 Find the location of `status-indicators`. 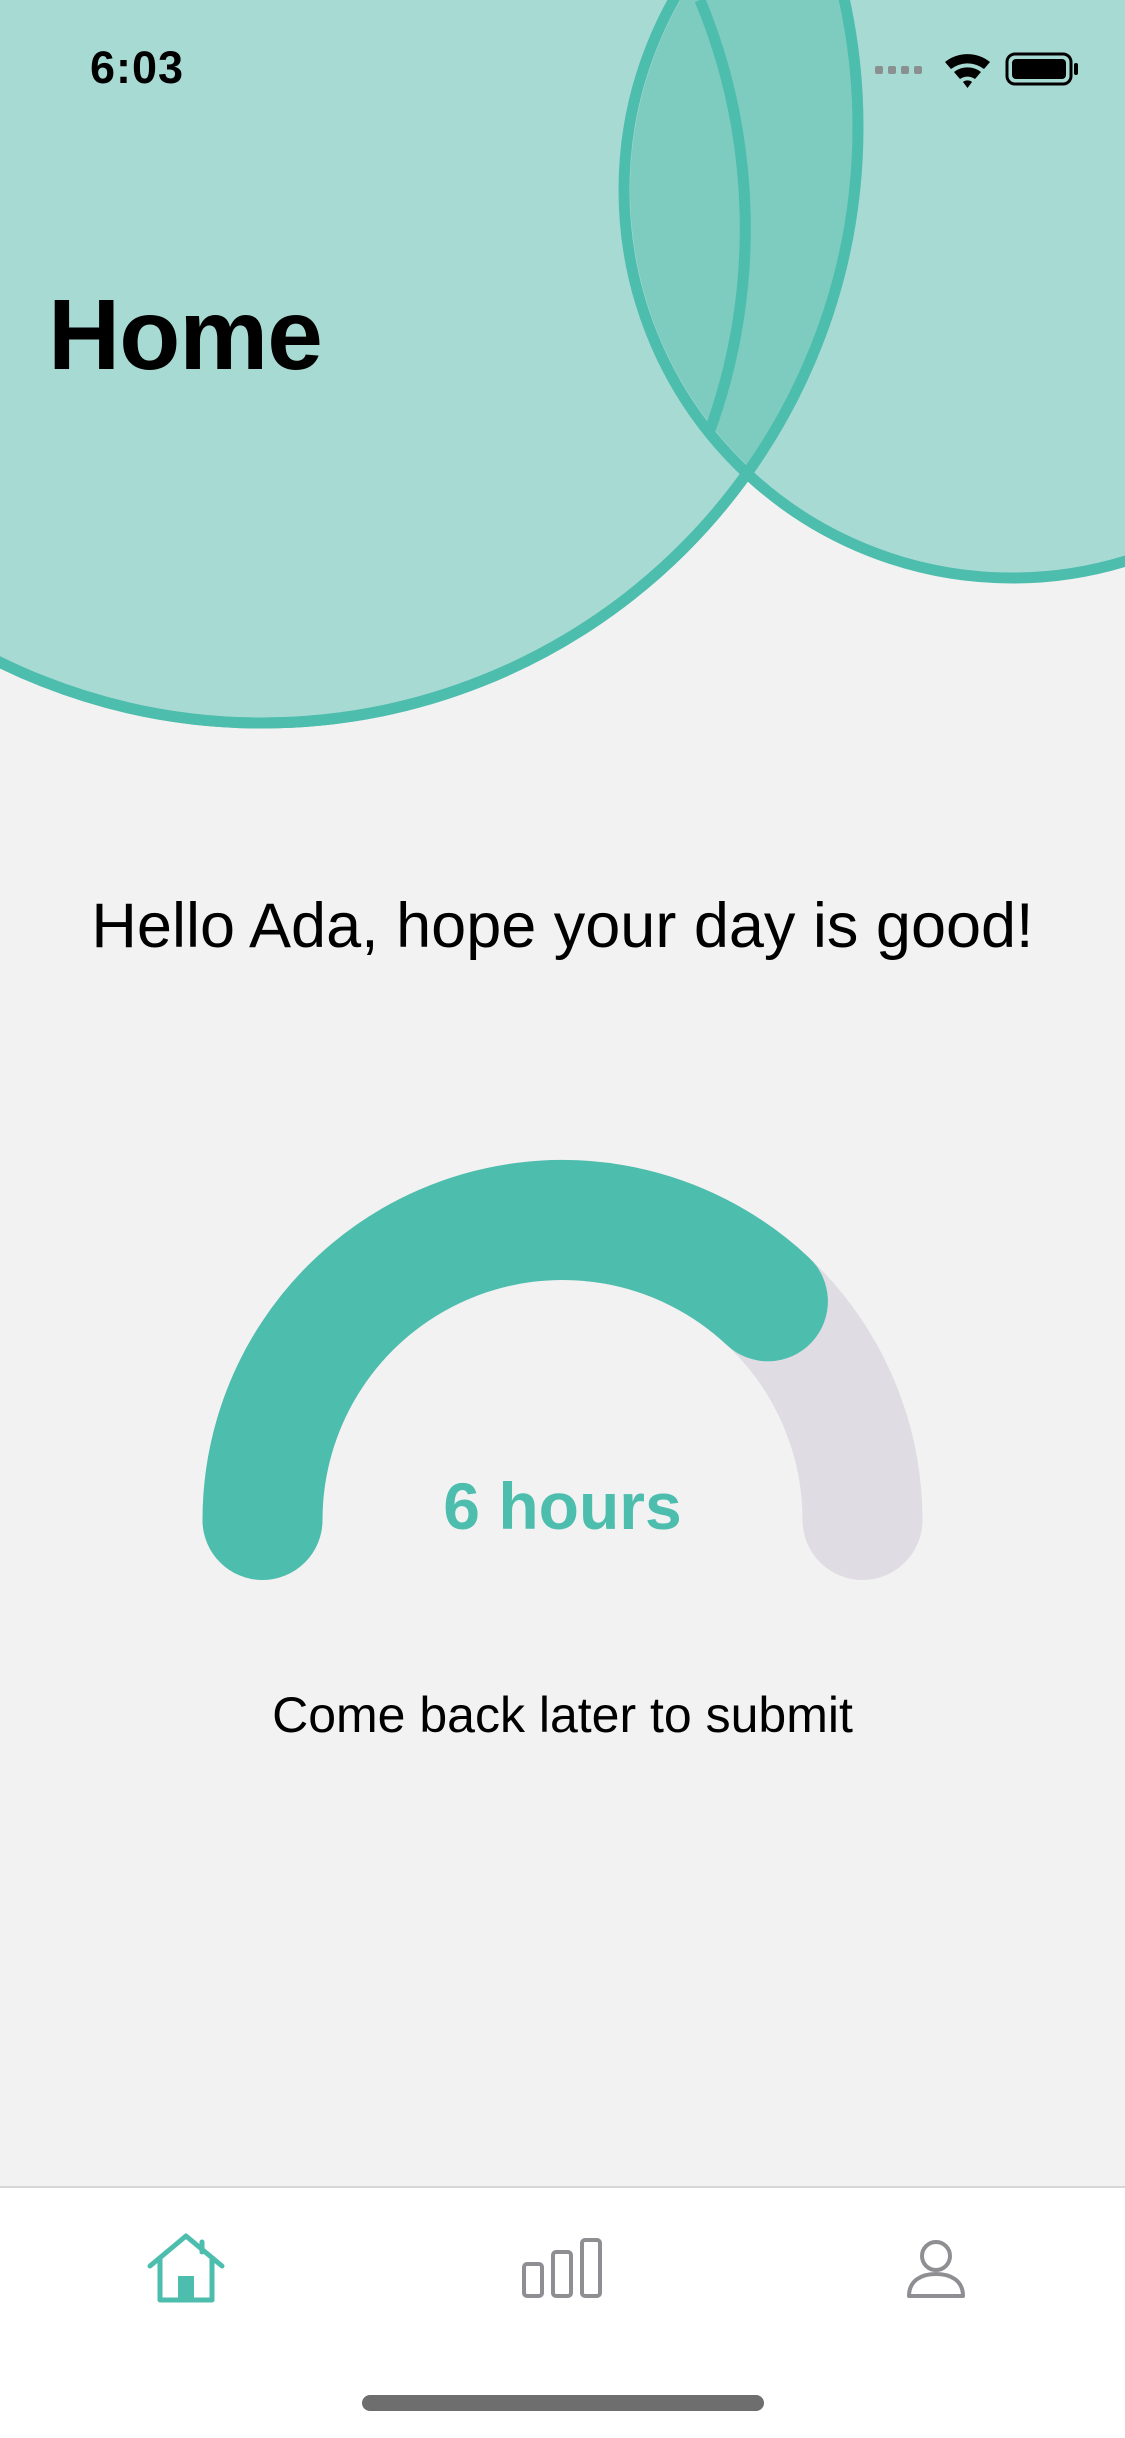

status-indicators is located at coordinates (976, 70).